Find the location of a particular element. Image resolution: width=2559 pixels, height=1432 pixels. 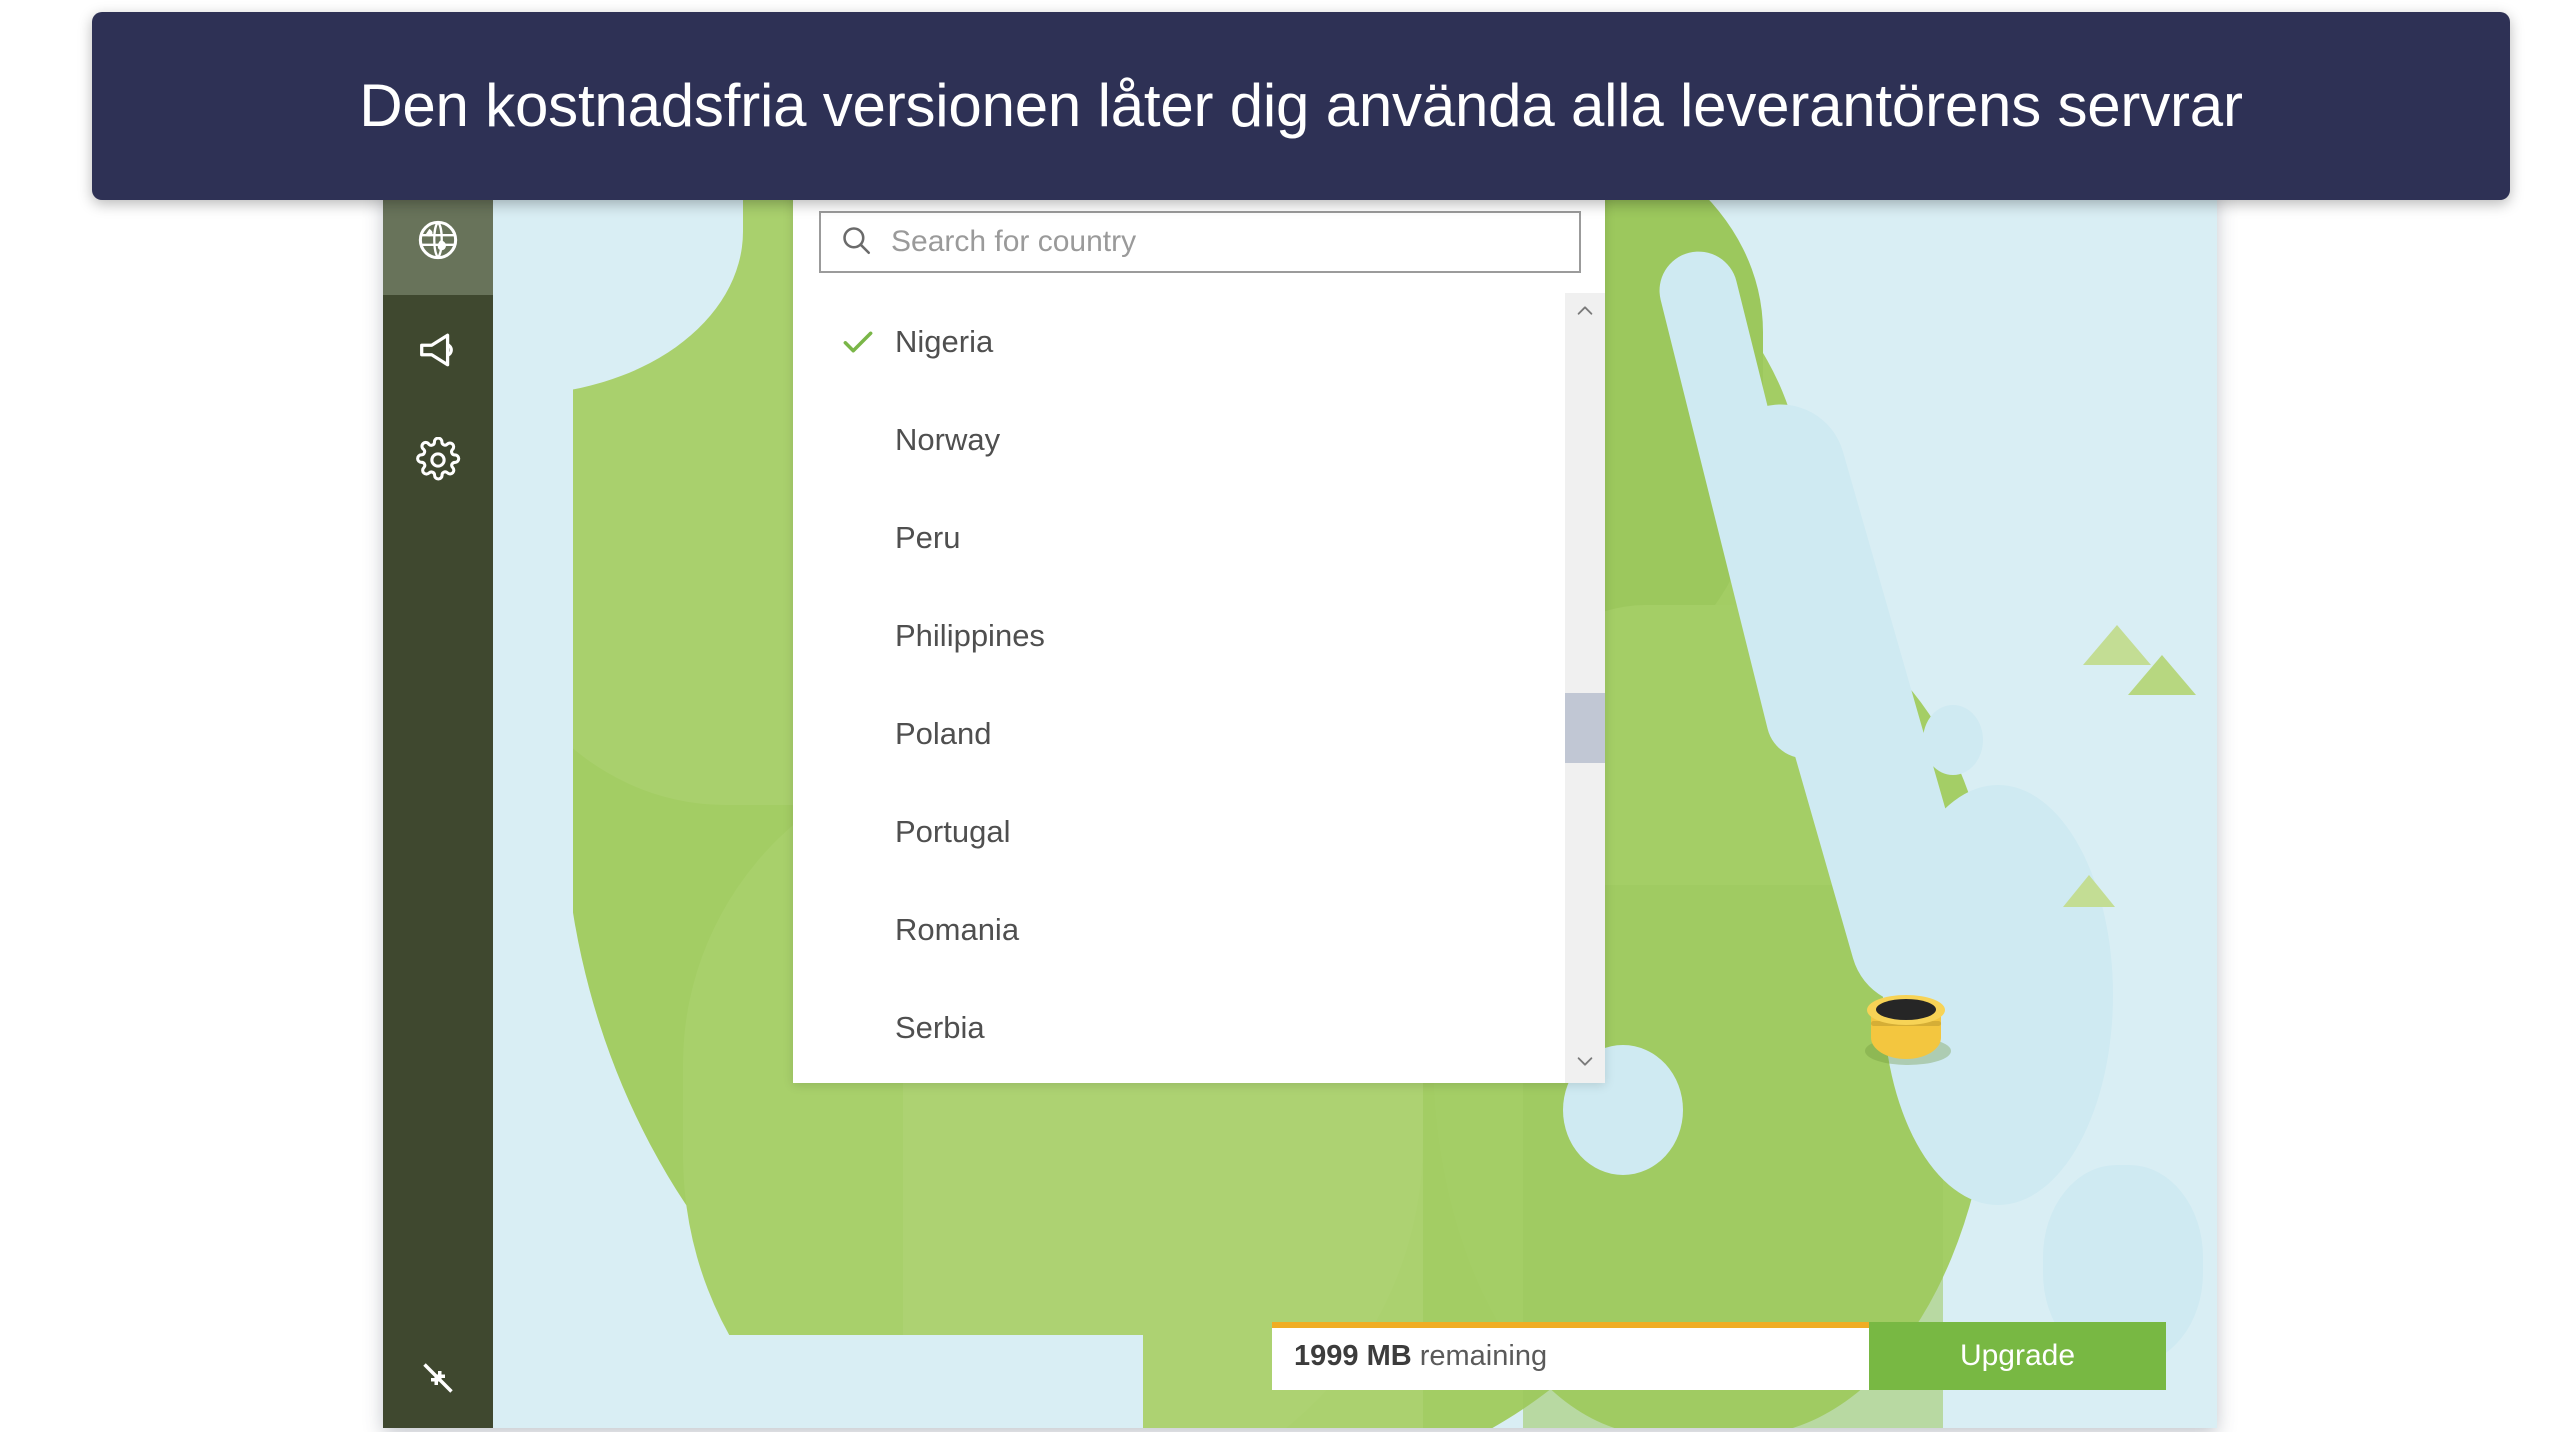

country-list-item: Philippines is located at coordinates (1199, 636).